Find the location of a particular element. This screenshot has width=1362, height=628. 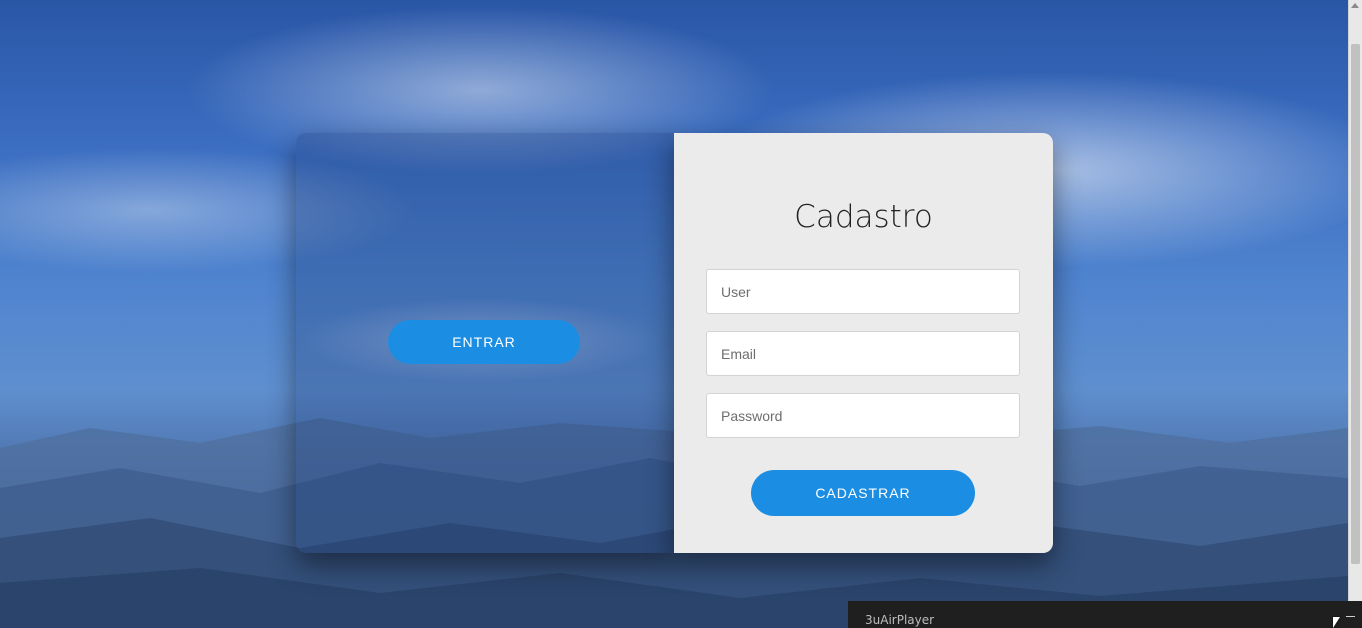

email-input is located at coordinates (863, 353).